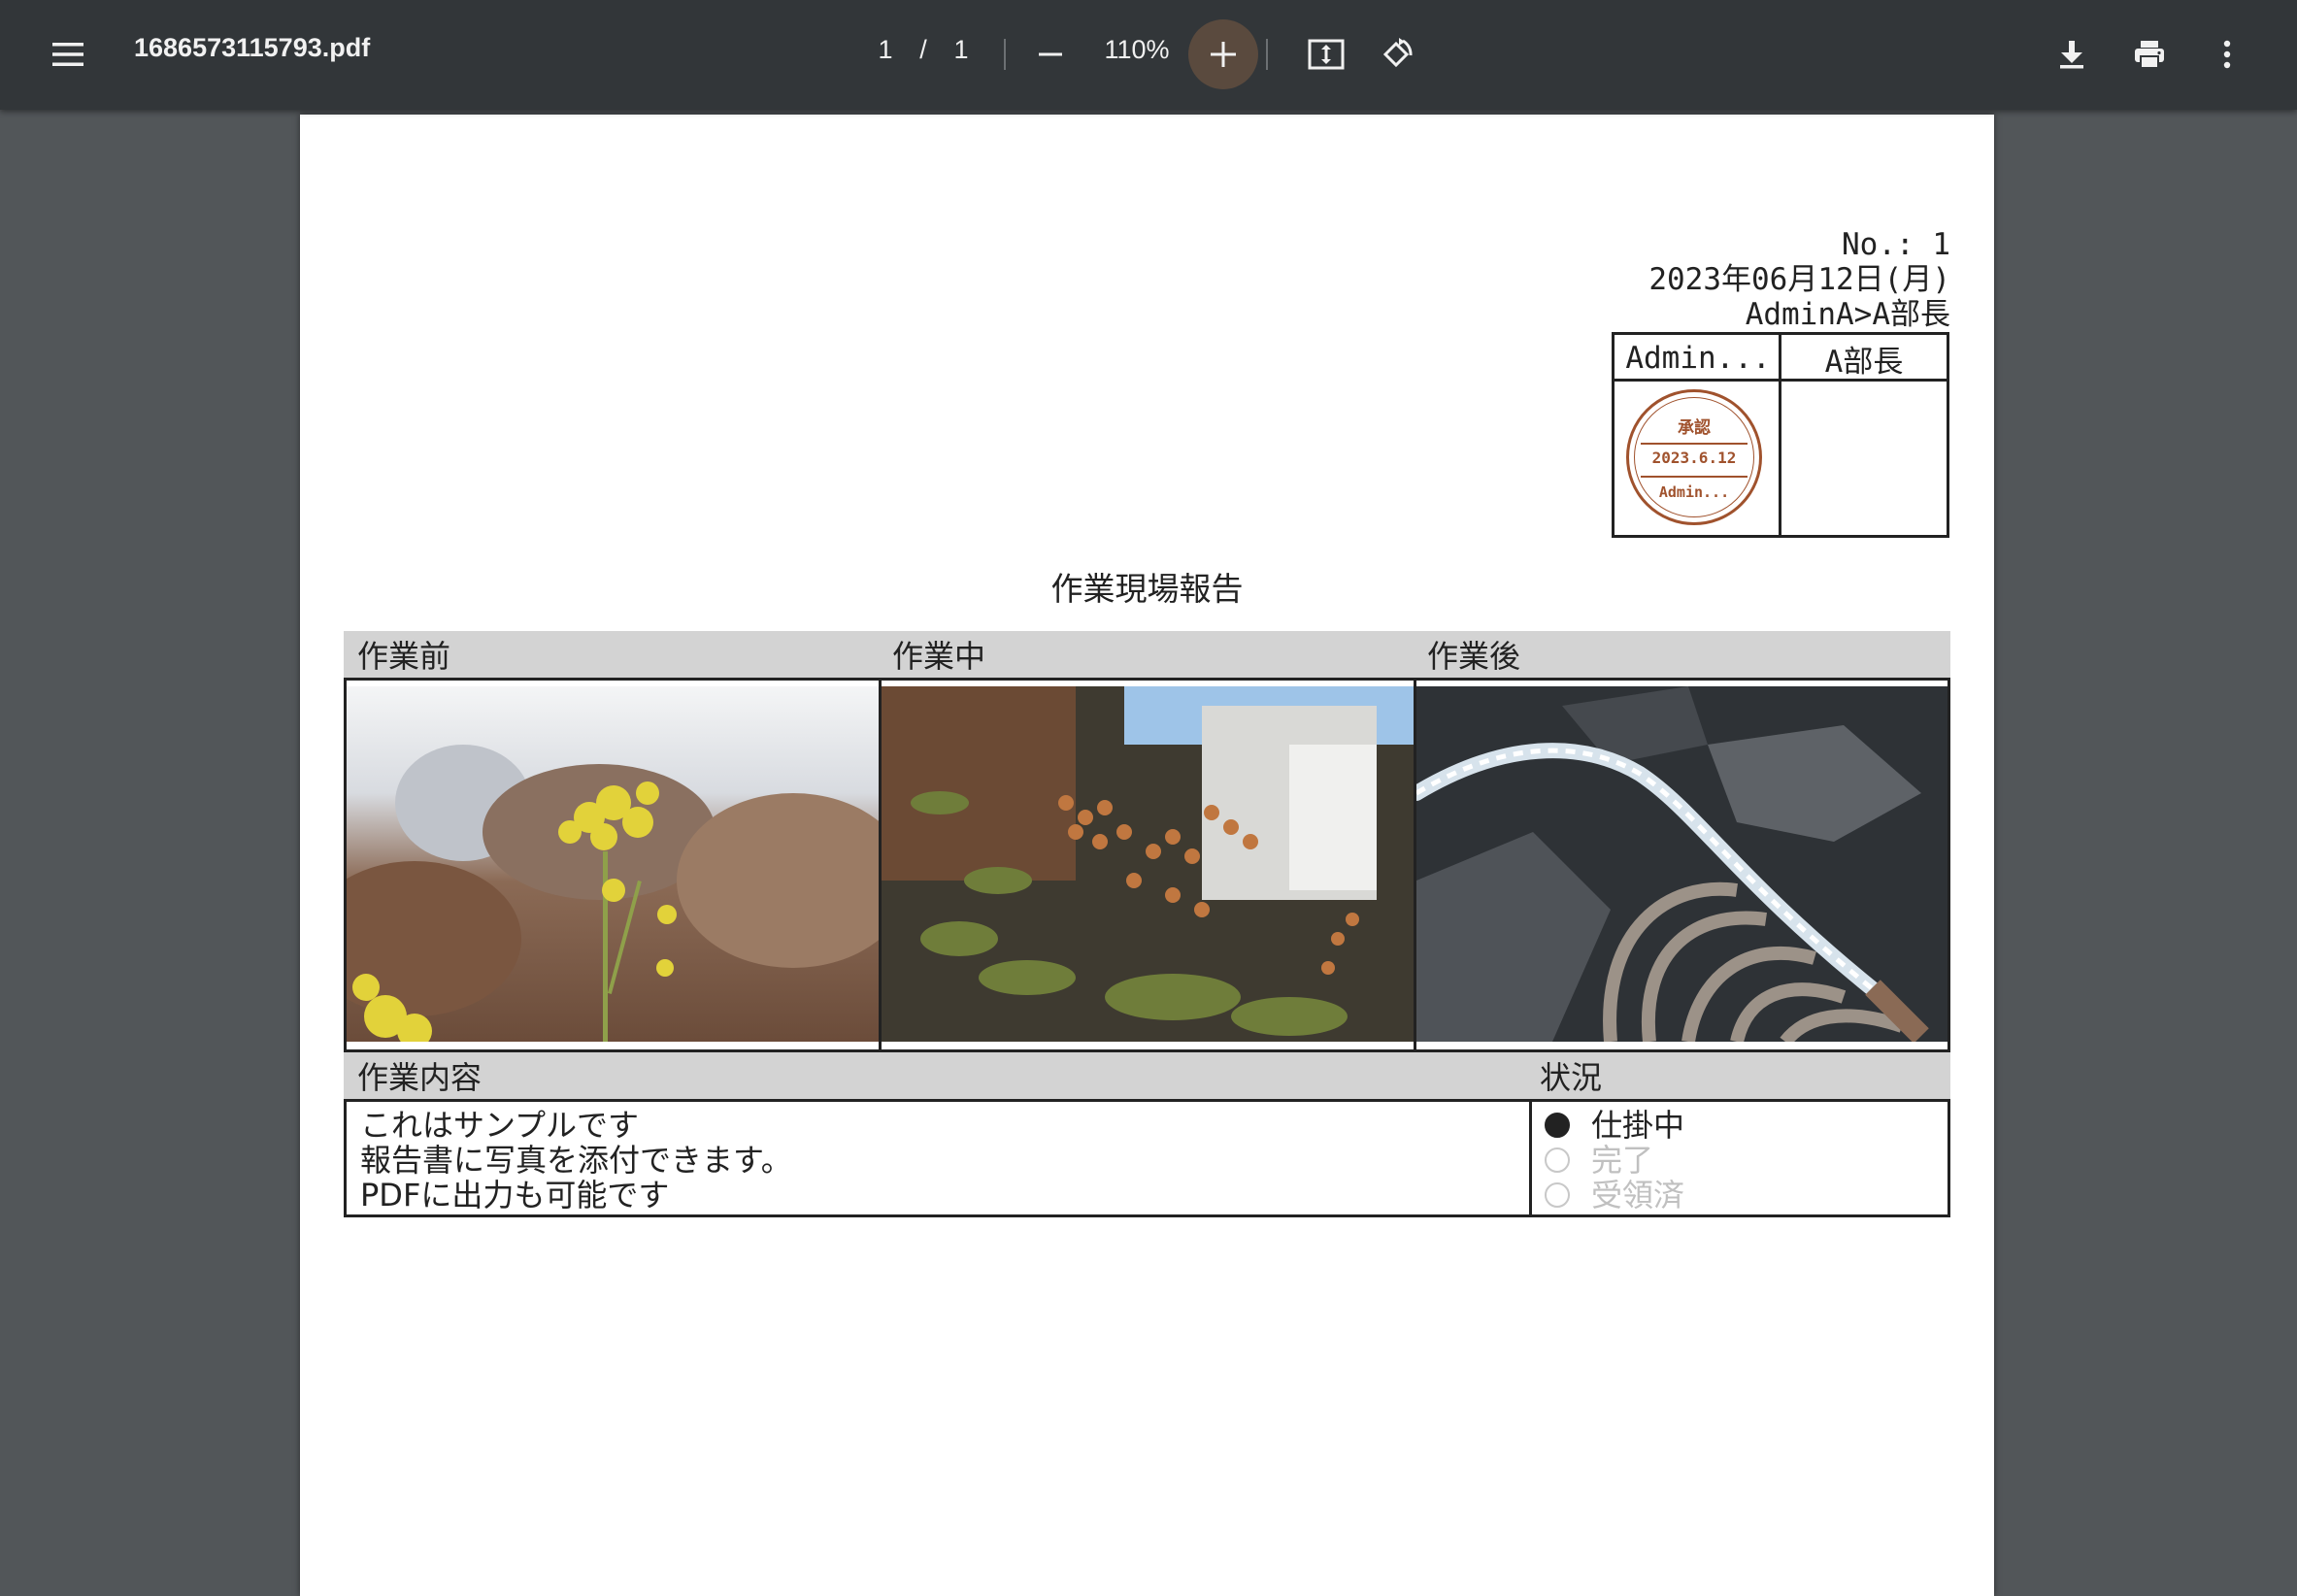 Image resolution: width=2297 pixels, height=1596 pixels. I want to click on menu-icon, so click(67, 54).